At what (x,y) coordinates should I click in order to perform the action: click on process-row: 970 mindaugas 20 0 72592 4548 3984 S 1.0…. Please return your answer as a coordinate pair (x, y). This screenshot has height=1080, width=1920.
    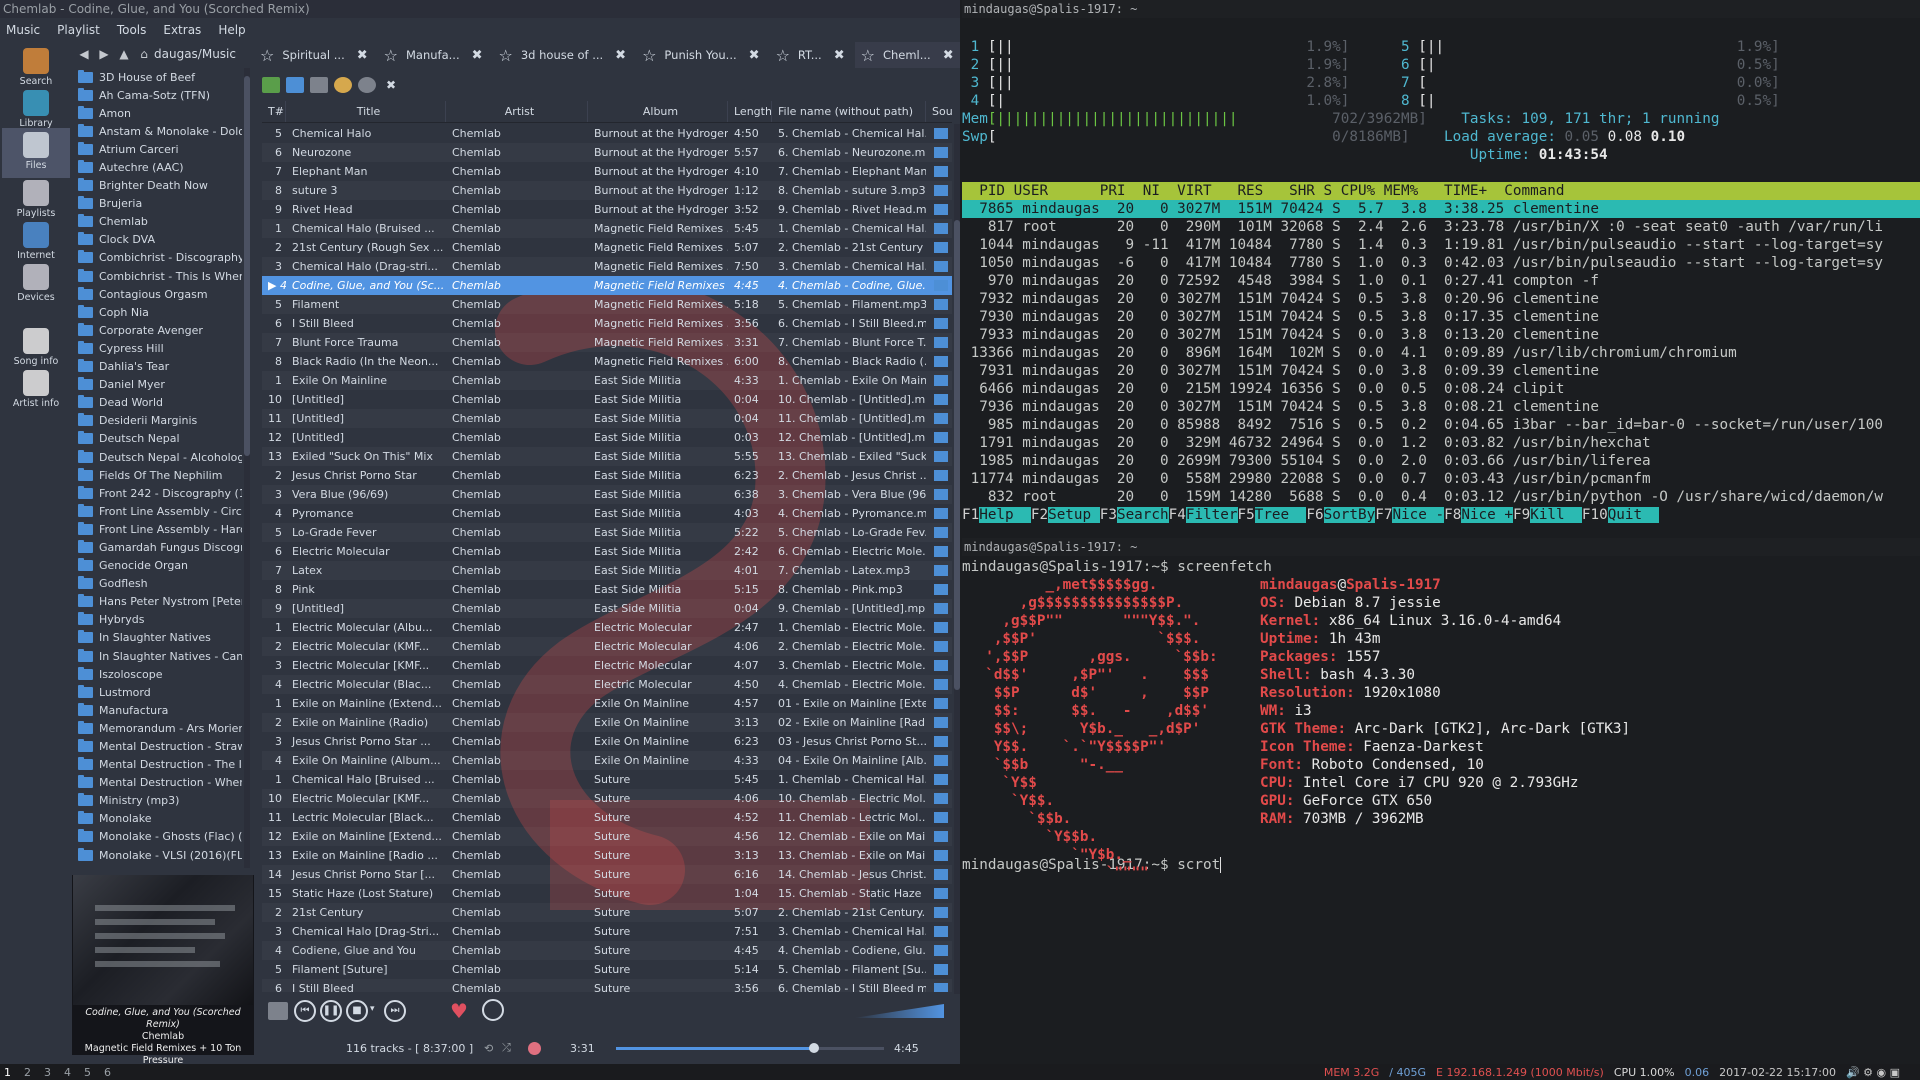
    Looking at the image, I should click on (1441, 281).